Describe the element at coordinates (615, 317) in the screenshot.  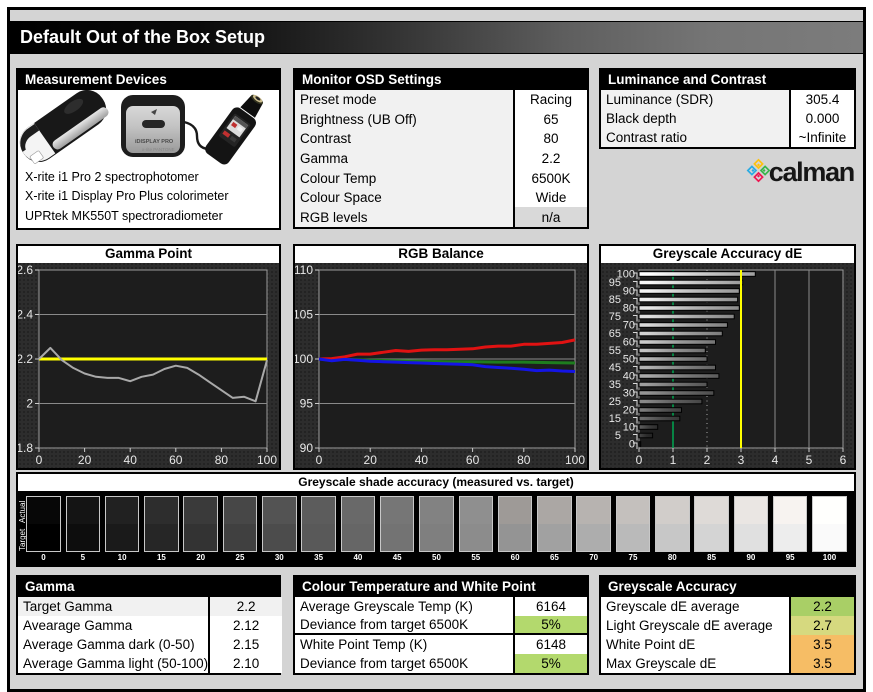
I see `svg-text: 75` at that location.